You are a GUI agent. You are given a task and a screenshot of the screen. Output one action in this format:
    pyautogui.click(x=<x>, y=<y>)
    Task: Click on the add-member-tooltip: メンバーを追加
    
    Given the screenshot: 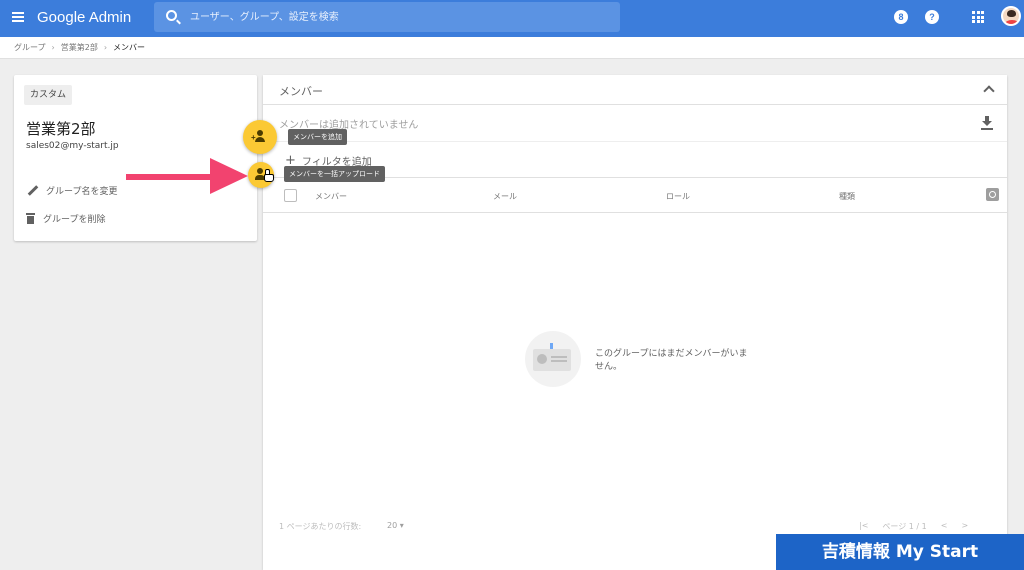 What is the action you would take?
    pyautogui.click(x=317, y=137)
    